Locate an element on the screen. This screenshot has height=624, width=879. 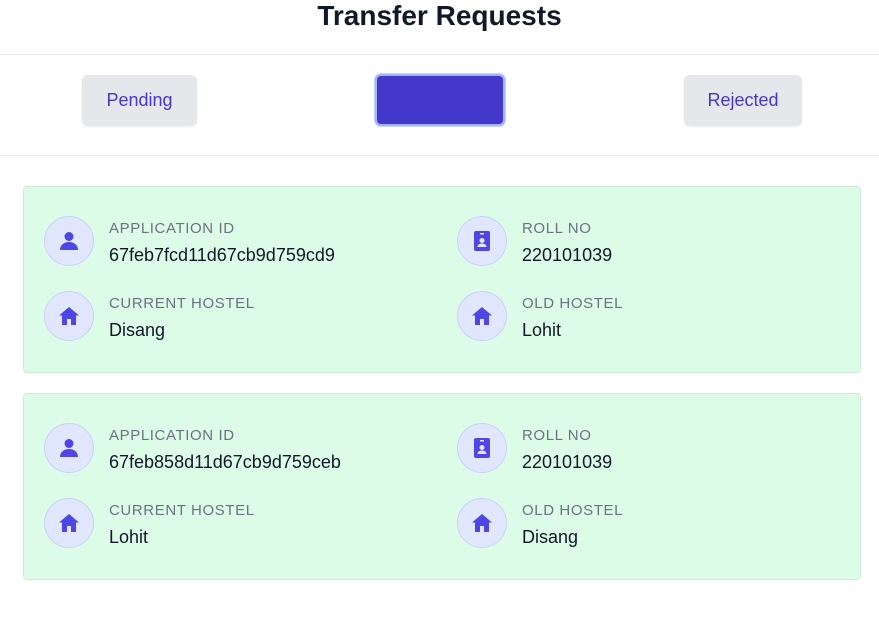
tab-approved is located at coordinates (440, 100).